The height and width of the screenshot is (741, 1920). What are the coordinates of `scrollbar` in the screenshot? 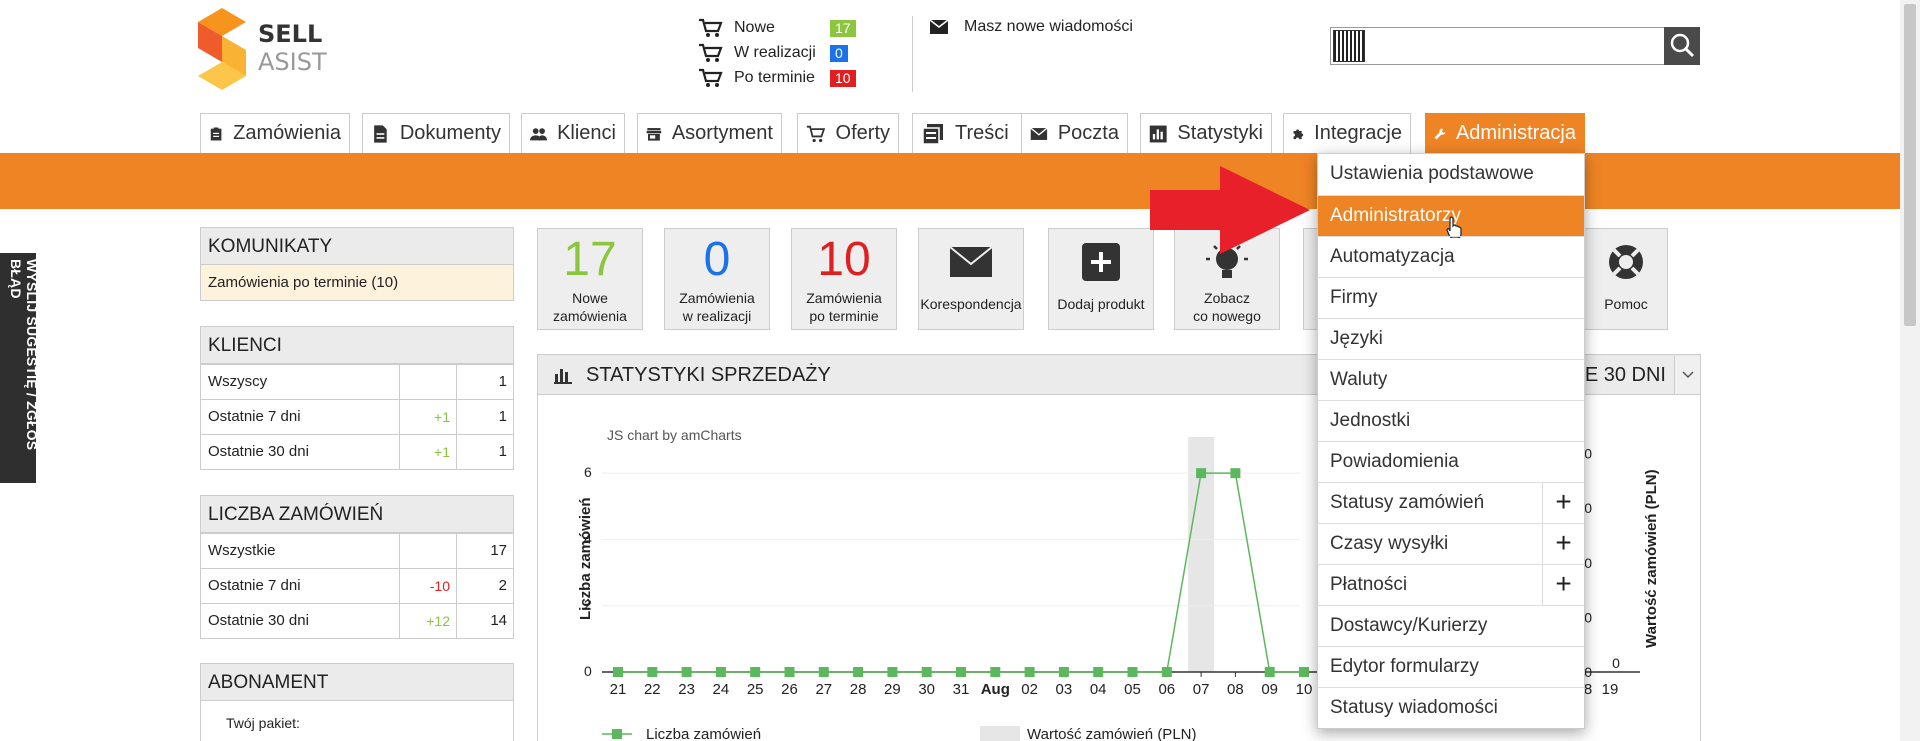 It's located at (1910, 370).